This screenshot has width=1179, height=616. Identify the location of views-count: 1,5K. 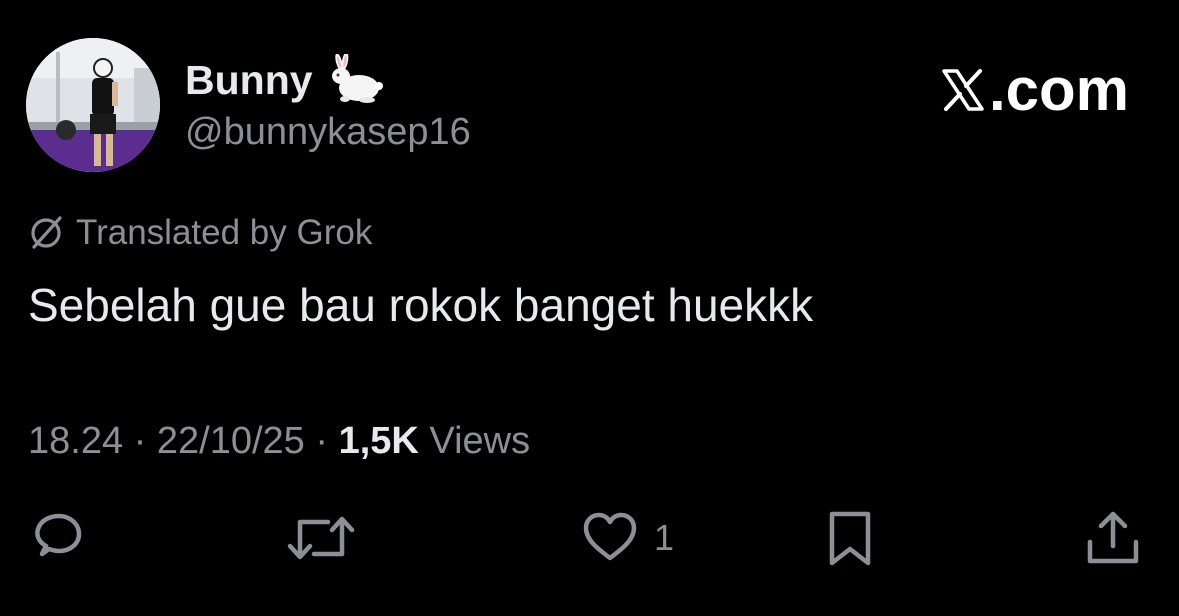
(379, 441).